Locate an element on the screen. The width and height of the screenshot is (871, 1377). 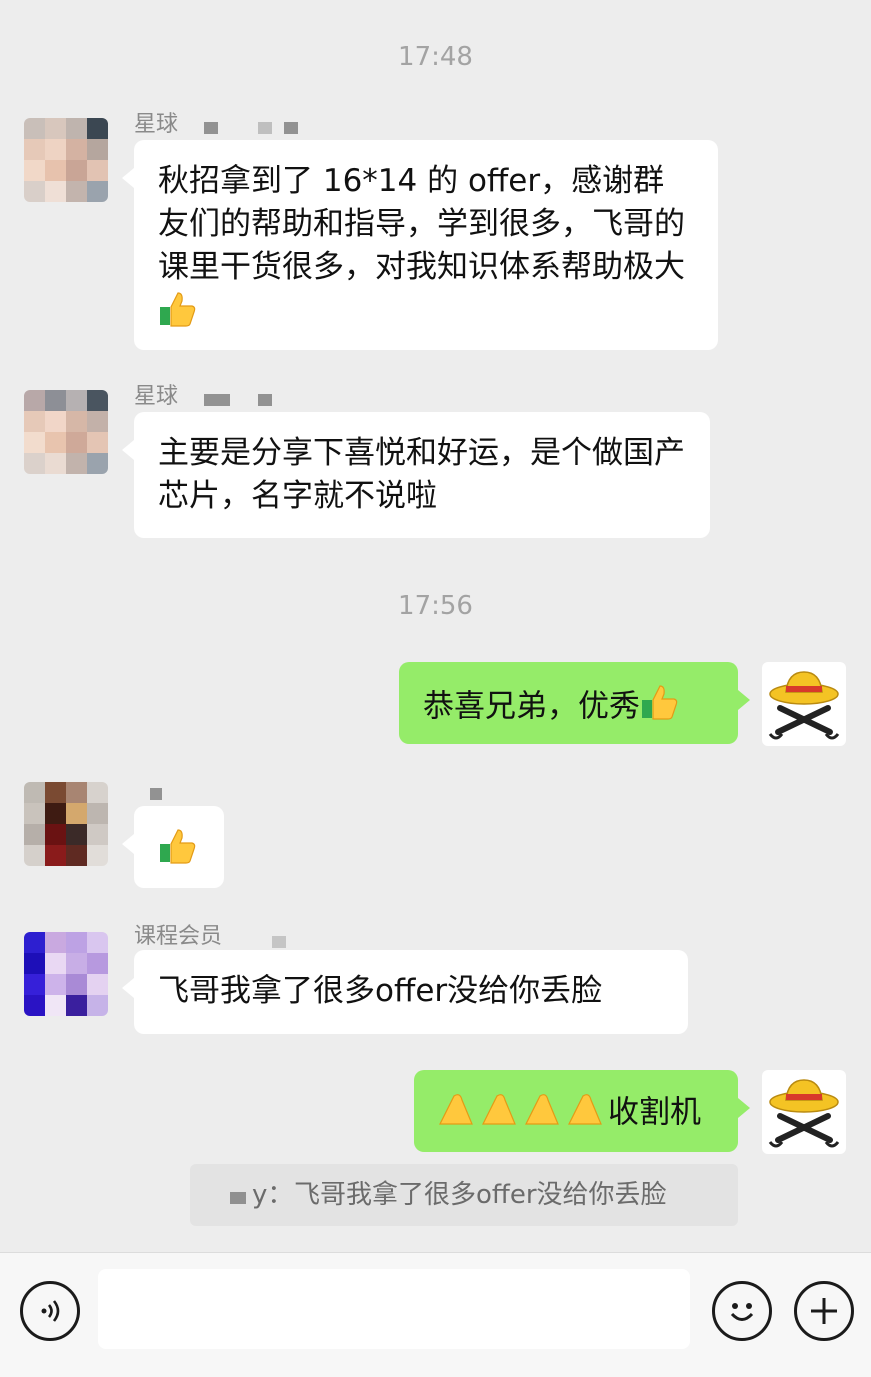
timestamp: 17:48 is located at coordinates (435, 57).